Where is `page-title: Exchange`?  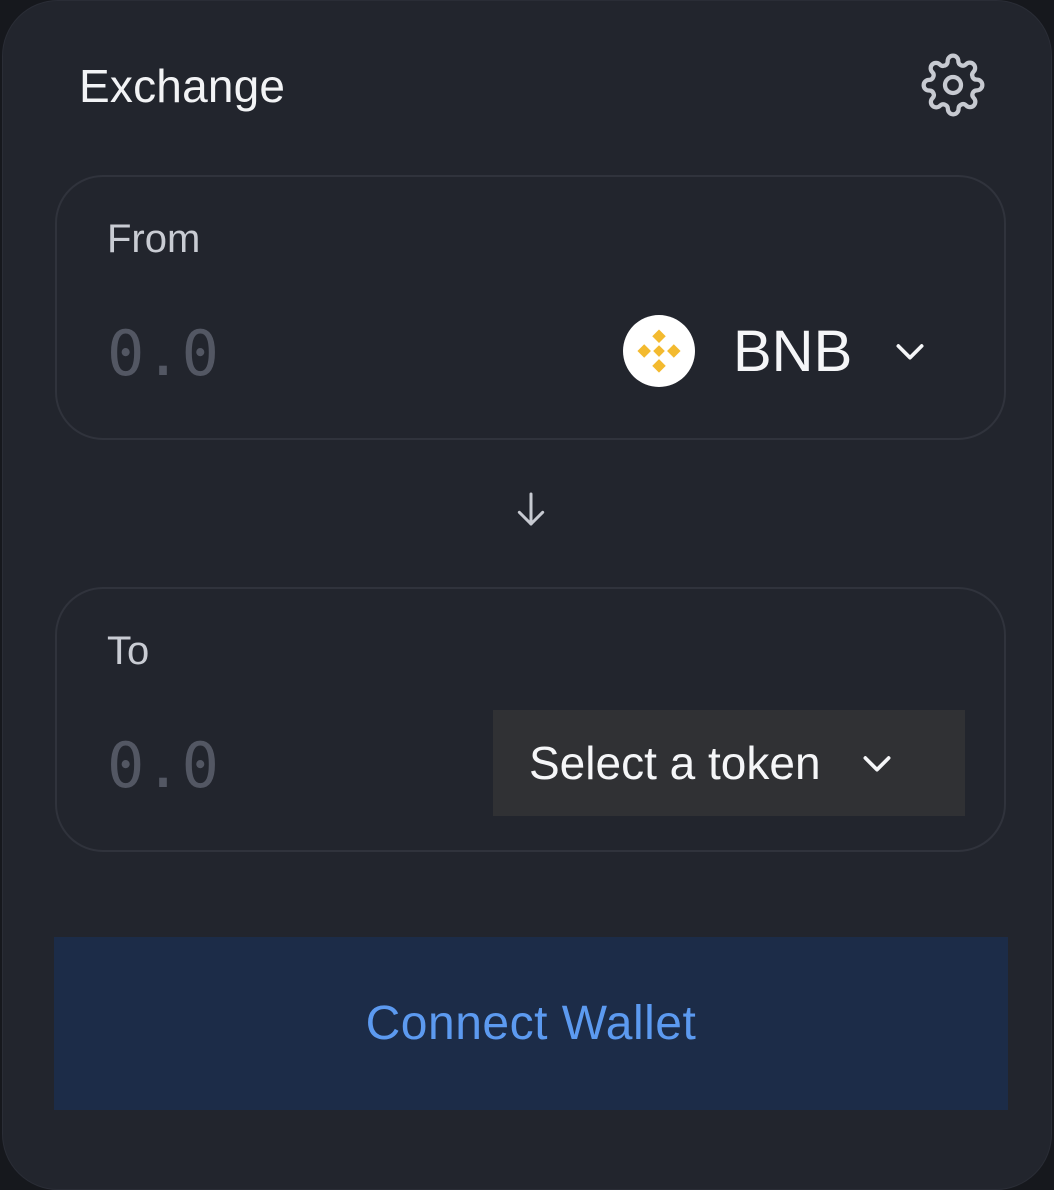
page-title: Exchange is located at coordinates (182, 86).